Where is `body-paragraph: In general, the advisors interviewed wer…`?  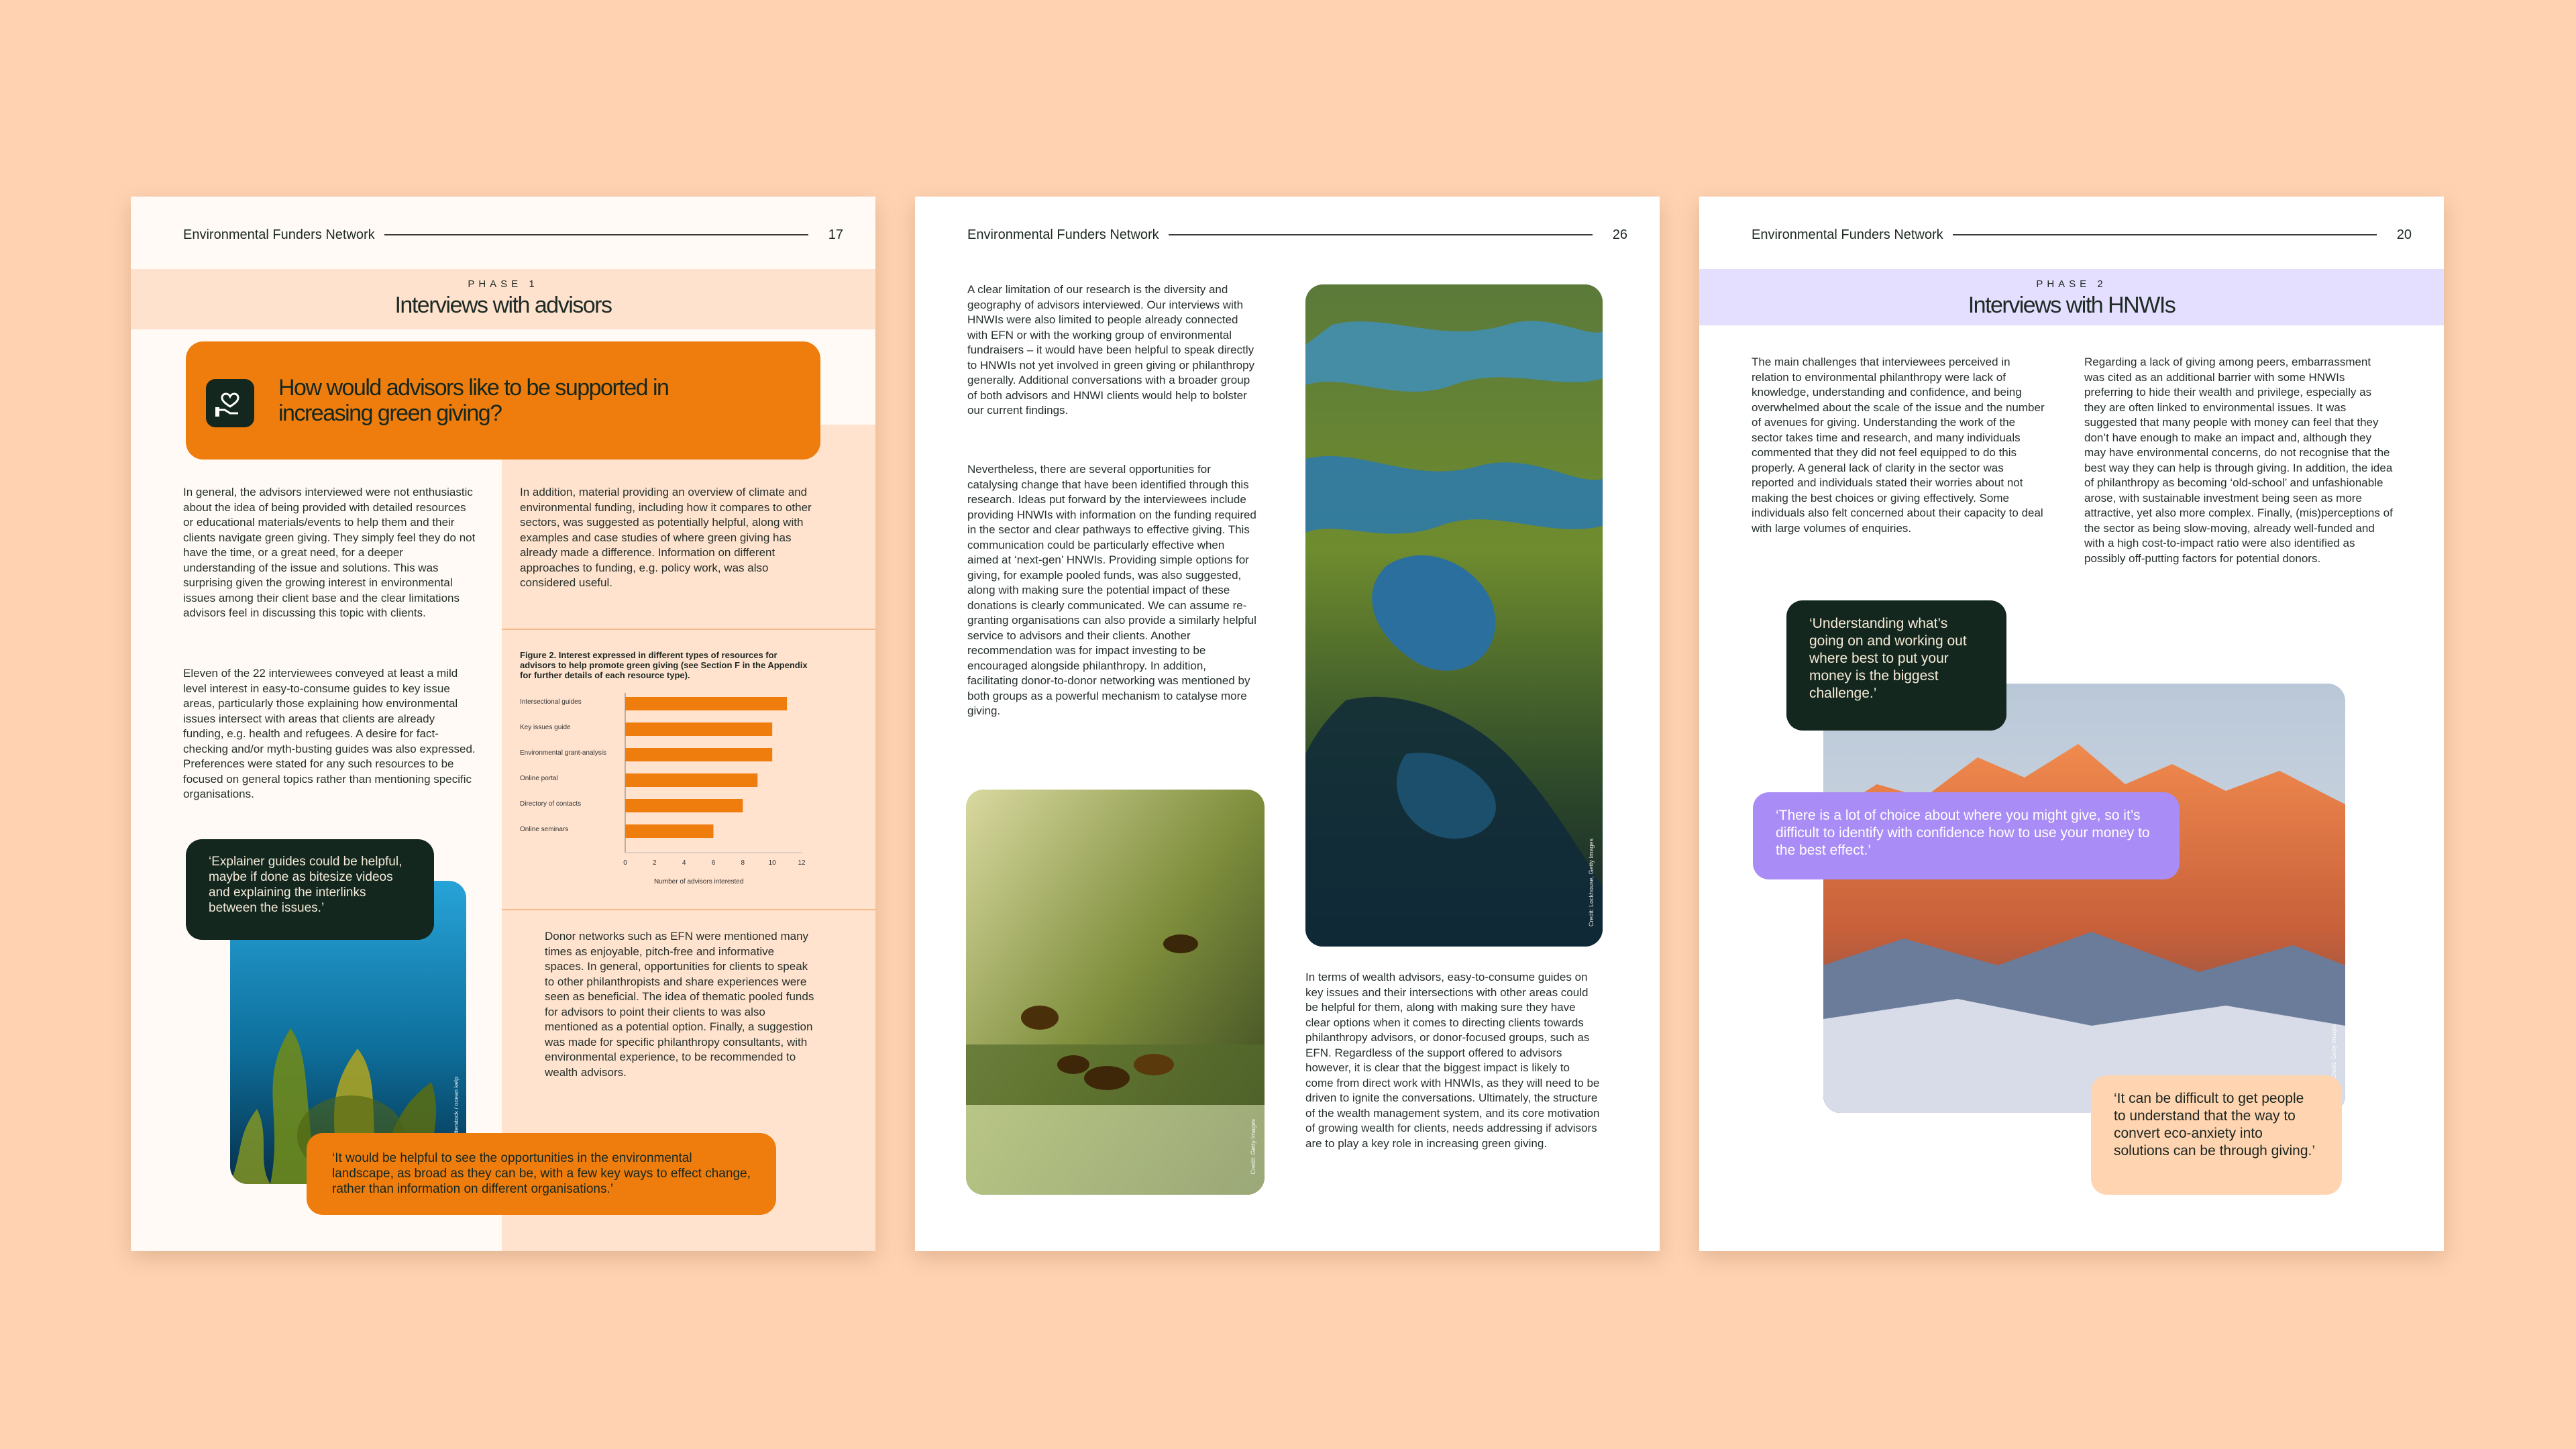
body-paragraph: In general, the advisors interviewed wer… is located at coordinates (329, 552).